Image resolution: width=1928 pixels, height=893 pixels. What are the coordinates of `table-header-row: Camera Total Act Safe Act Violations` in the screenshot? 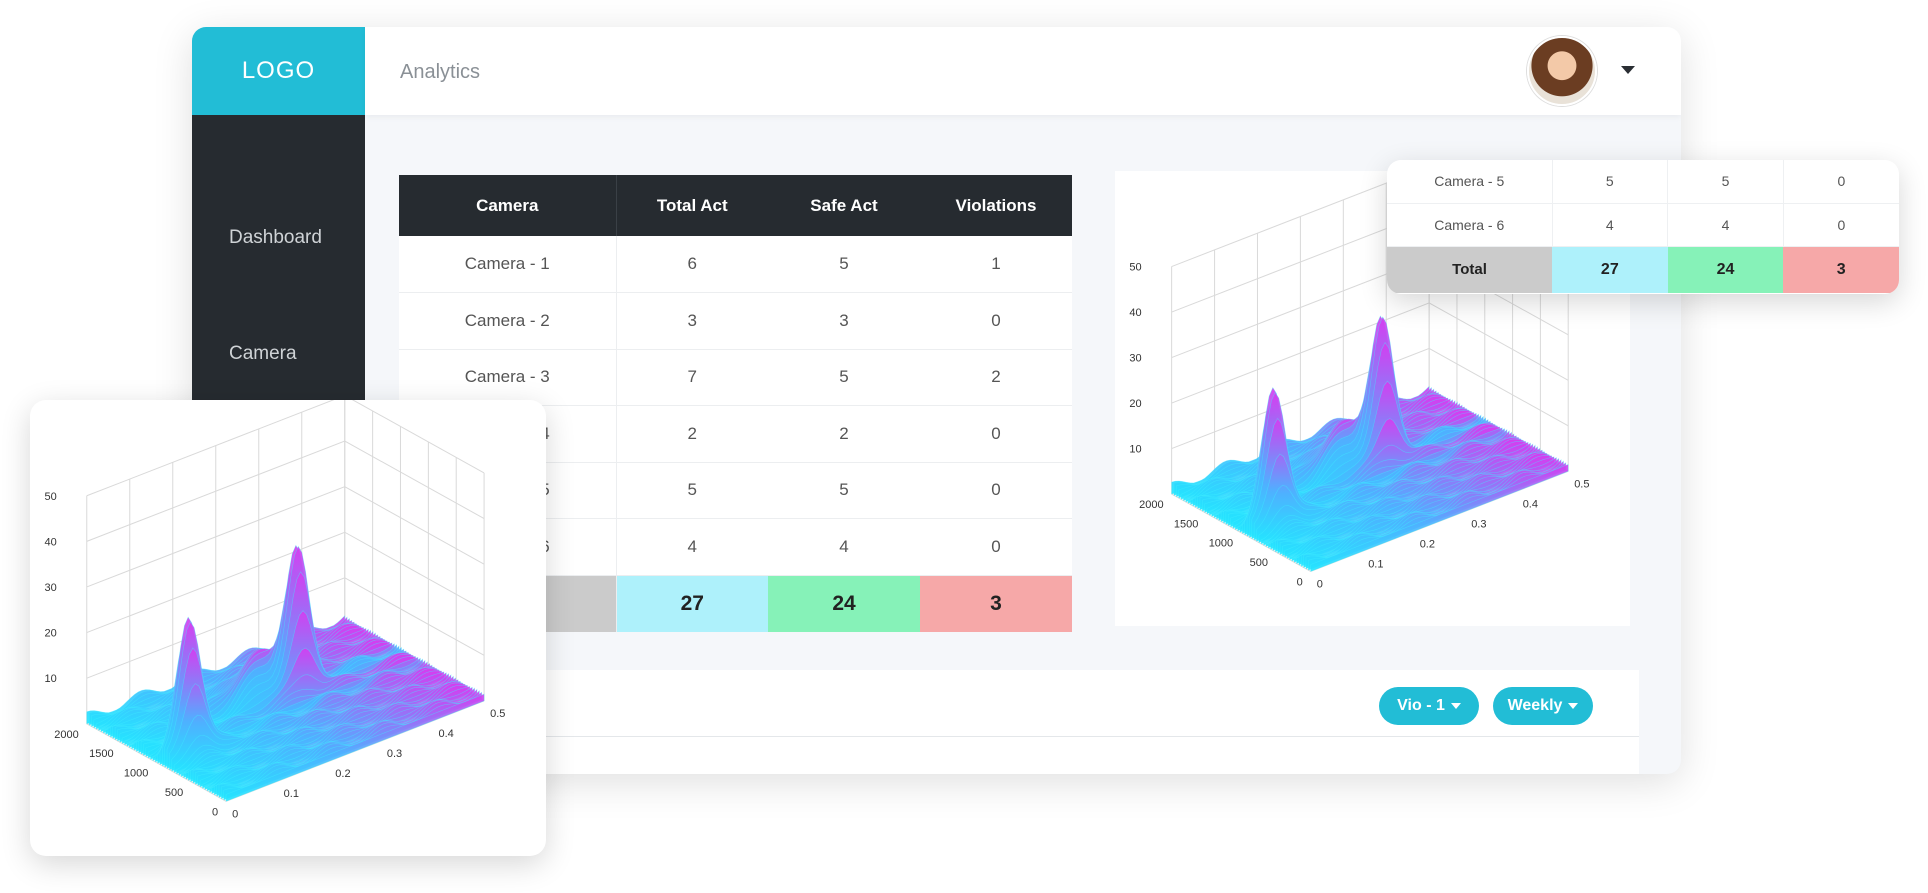 It's located at (735, 205).